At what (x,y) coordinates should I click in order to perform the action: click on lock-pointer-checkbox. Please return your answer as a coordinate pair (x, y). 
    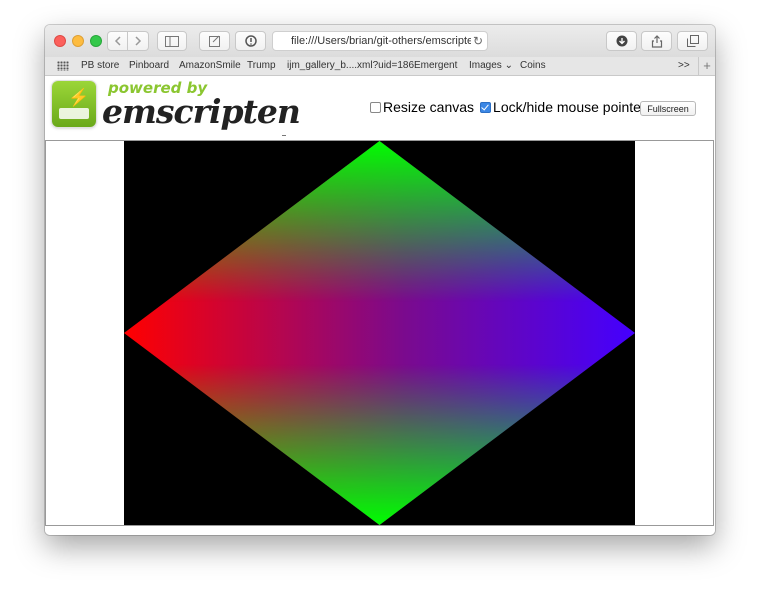
    Looking at the image, I should click on (486, 107).